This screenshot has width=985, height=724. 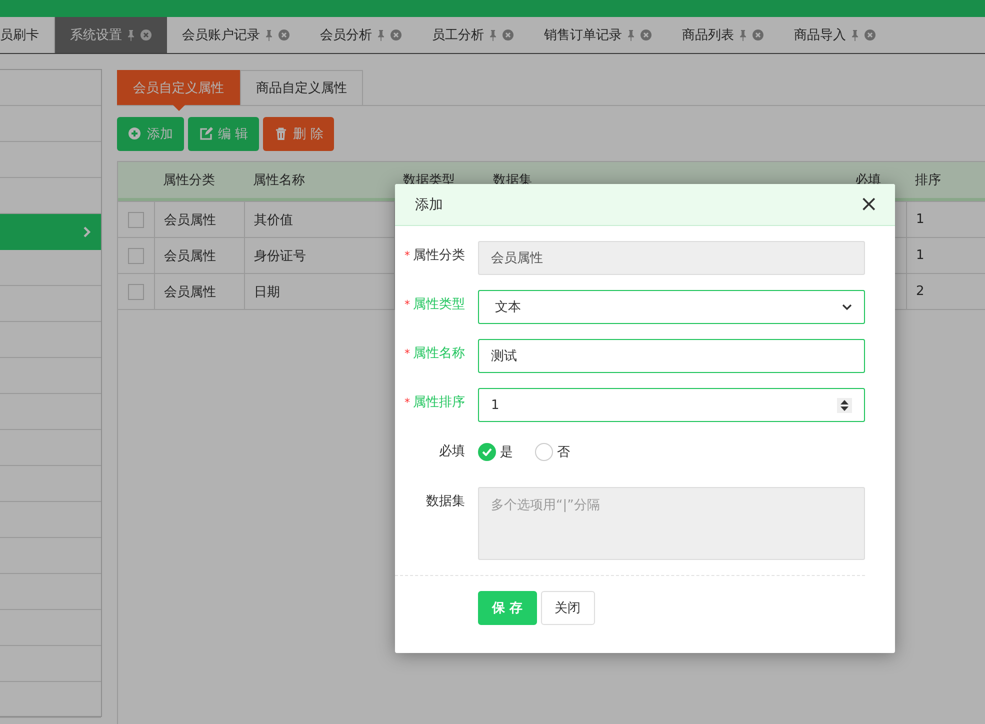 What do you see at coordinates (280, 256) in the screenshot?
I see `table-cell-text: 身份证号` at bounding box center [280, 256].